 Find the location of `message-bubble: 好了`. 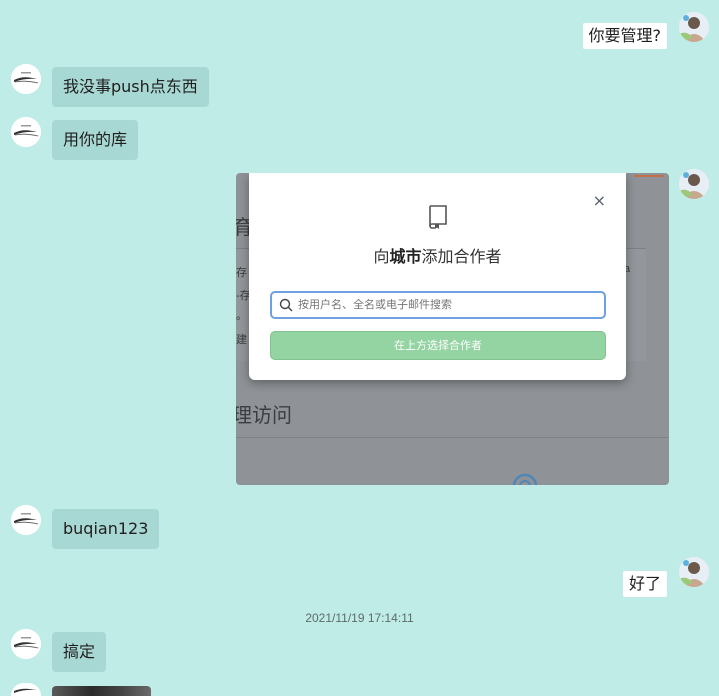

message-bubble: 好了 is located at coordinates (644, 584).